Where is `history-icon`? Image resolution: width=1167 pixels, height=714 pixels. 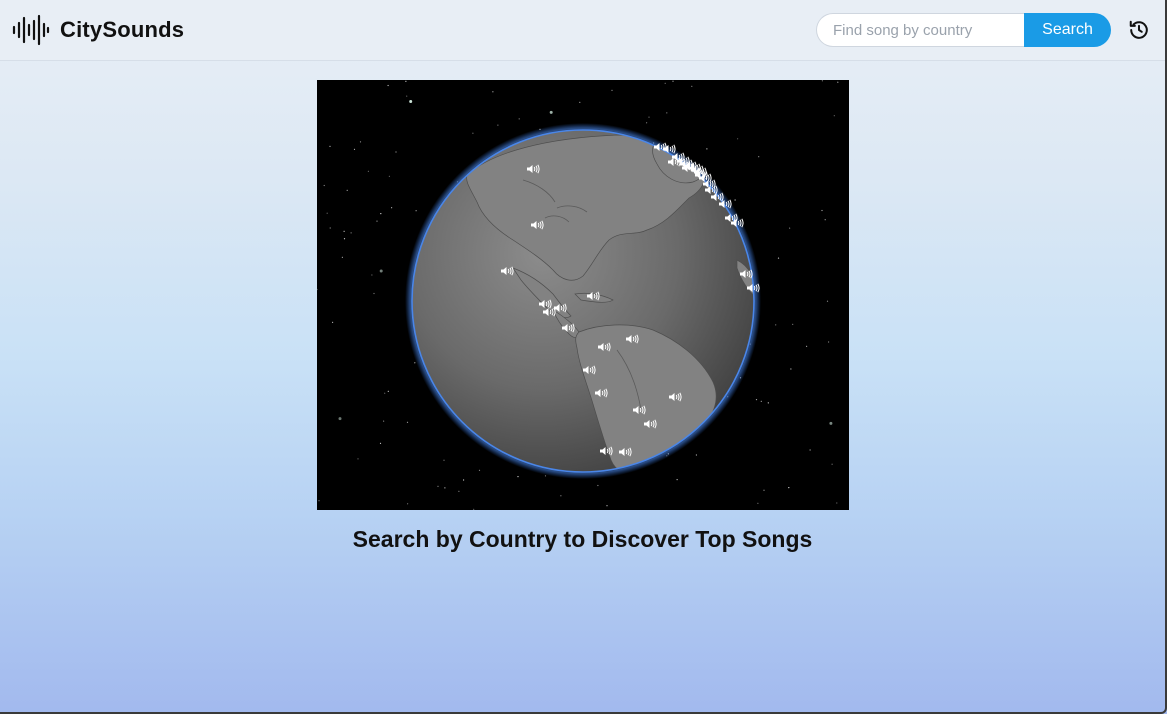 history-icon is located at coordinates (1138, 29).